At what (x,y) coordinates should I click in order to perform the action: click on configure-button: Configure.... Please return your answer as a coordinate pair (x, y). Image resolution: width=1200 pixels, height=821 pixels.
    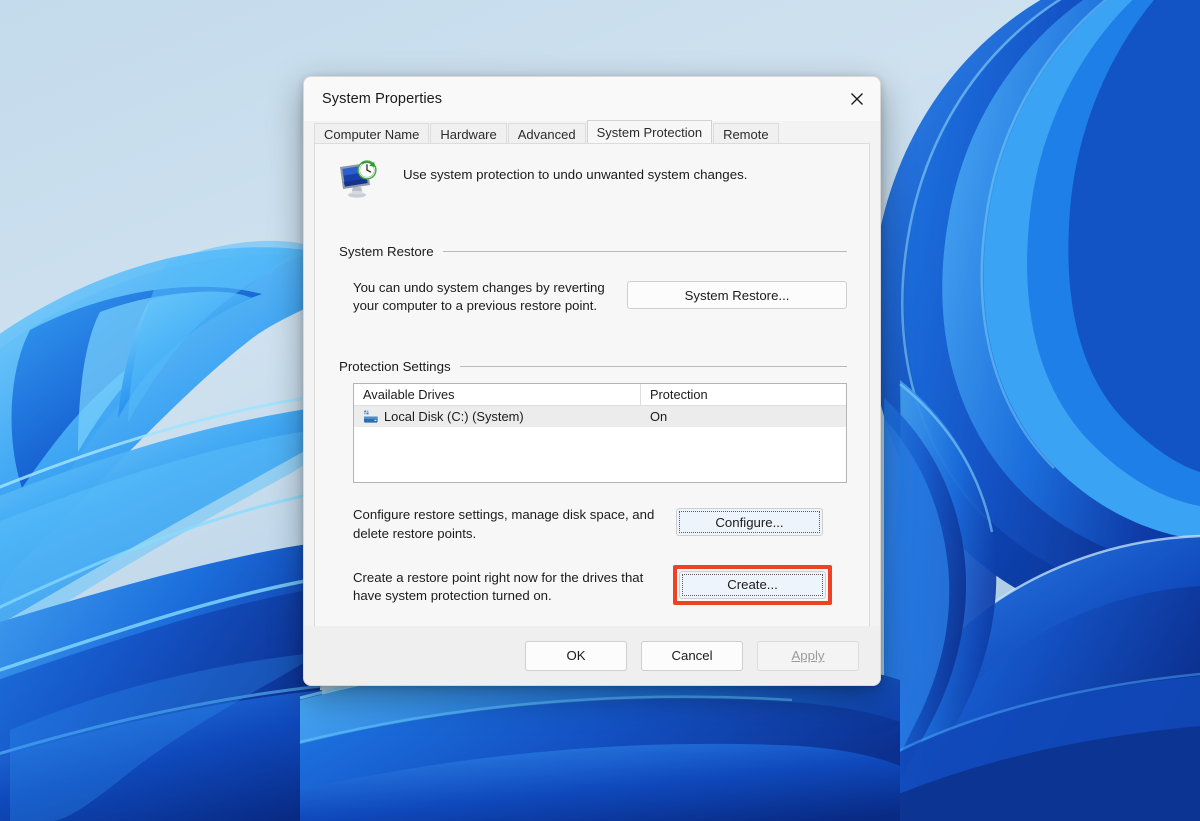
    Looking at the image, I should click on (749, 522).